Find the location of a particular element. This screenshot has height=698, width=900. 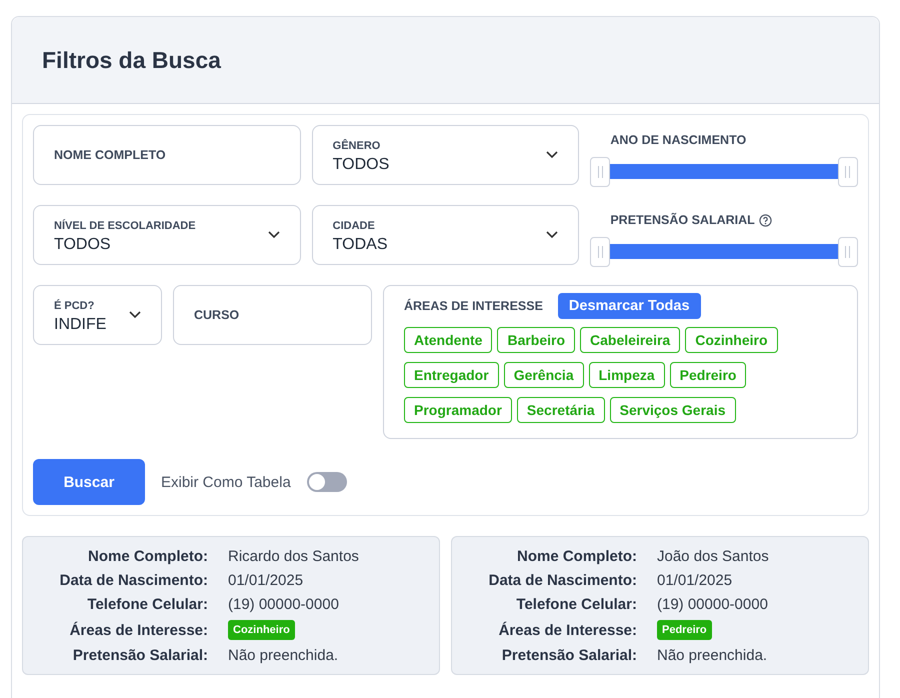

panel-title: Filtros da Busca is located at coordinates (131, 60).